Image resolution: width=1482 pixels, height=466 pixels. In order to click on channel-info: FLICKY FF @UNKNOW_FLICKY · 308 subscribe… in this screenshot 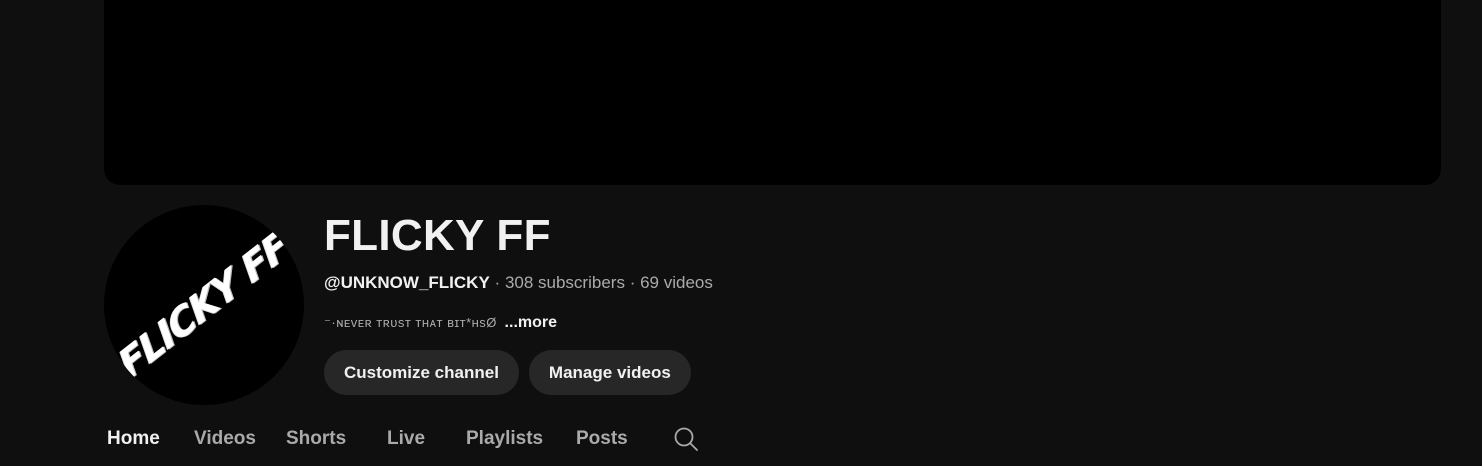, I will do `click(518, 272)`.